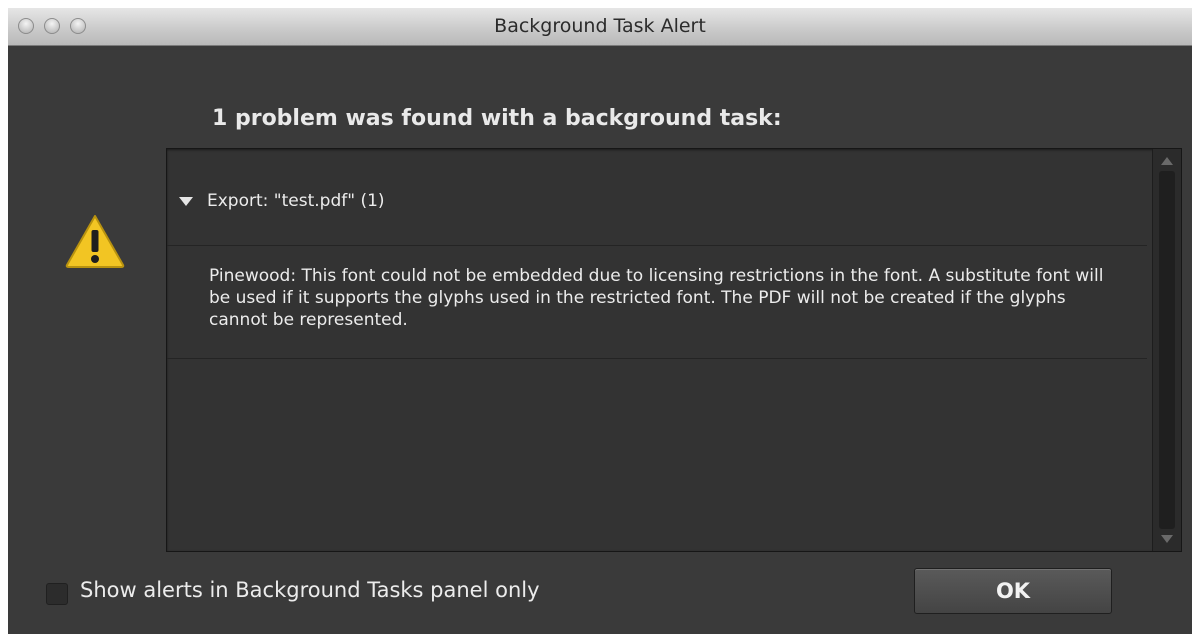 The width and height of the screenshot is (1192, 634). What do you see at coordinates (1167, 161) in the screenshot?
I see `scroll-up-arrow-icon` at bounding box center [1167, 161].